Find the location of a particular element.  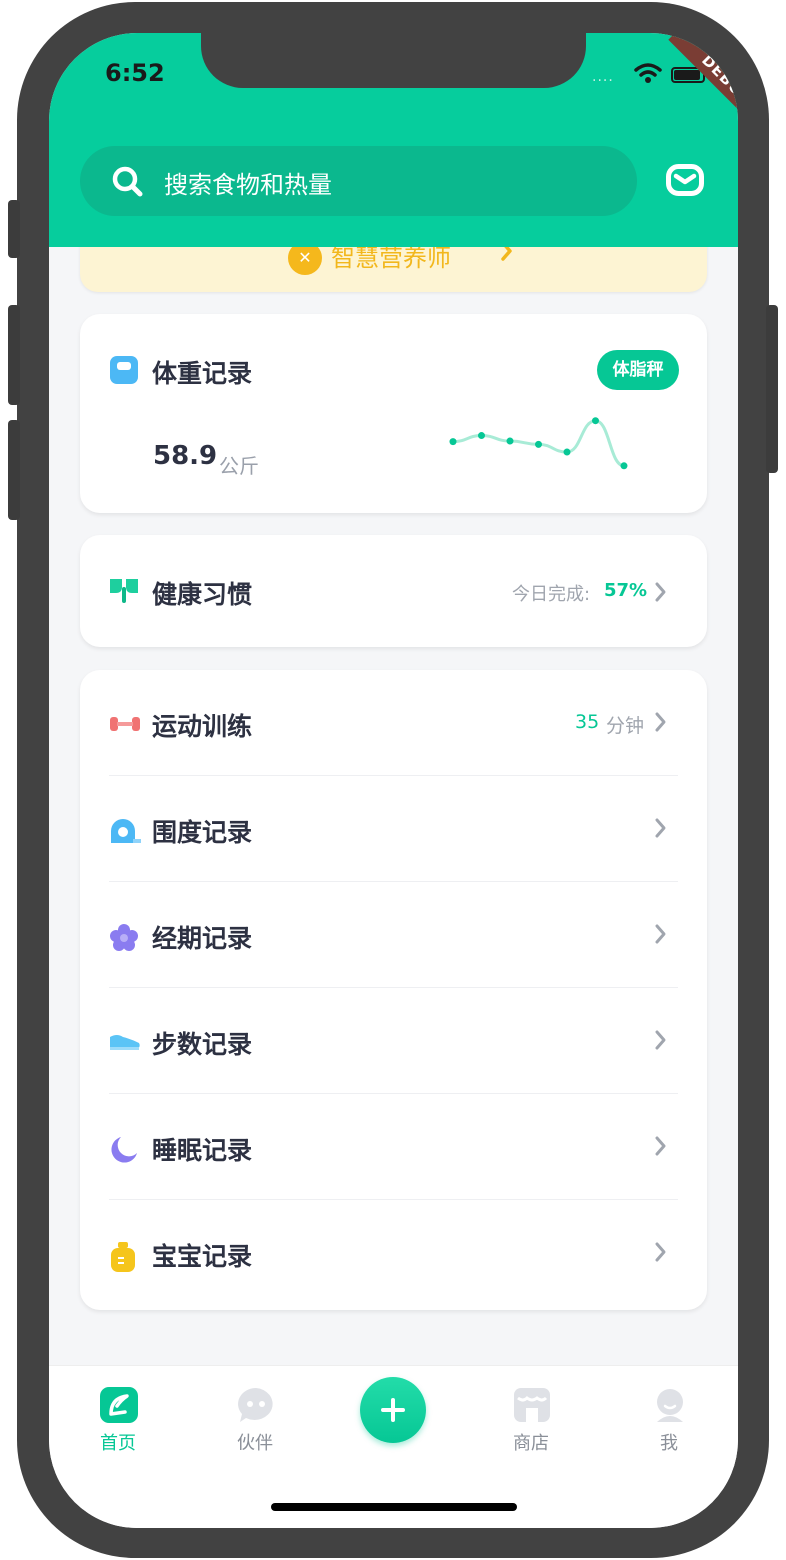

chat-bubble-icon is located at coordinates (255, 1405).